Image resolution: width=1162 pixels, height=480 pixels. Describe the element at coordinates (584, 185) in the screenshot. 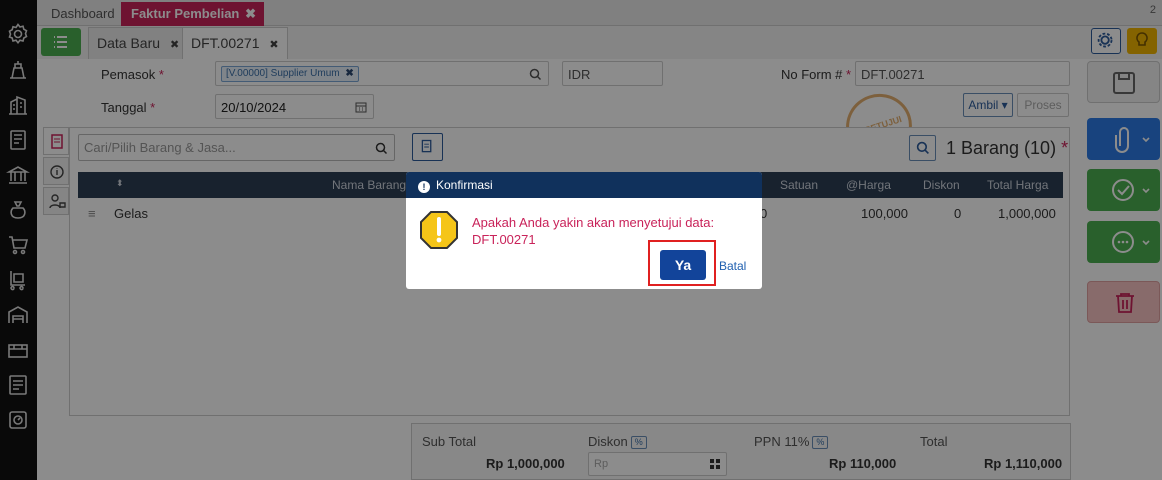

I see `dialog-header: ! Konfirmasi` at that location.